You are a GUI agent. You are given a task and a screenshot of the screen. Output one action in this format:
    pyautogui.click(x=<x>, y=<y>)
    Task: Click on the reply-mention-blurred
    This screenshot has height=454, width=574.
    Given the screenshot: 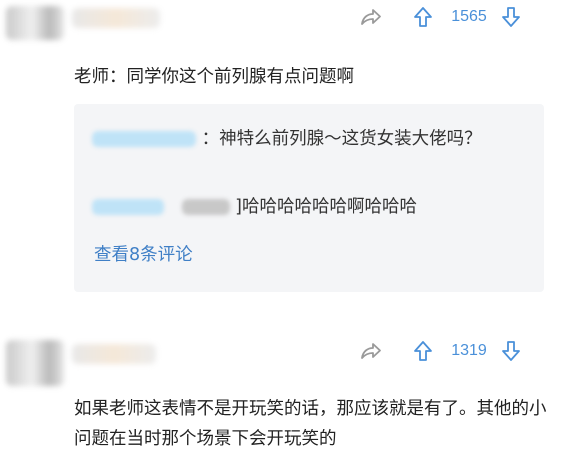 What is the action you would take?
    pyautogui.click(x=205, y=207)
    